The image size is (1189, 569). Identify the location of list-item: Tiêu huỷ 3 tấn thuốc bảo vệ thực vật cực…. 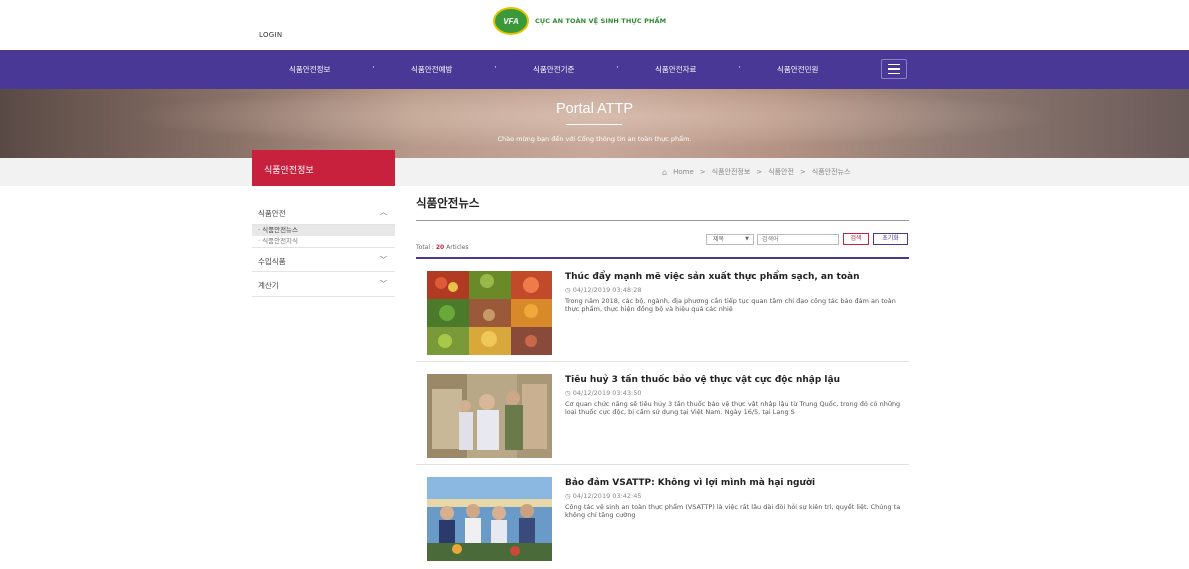
(662, 413).